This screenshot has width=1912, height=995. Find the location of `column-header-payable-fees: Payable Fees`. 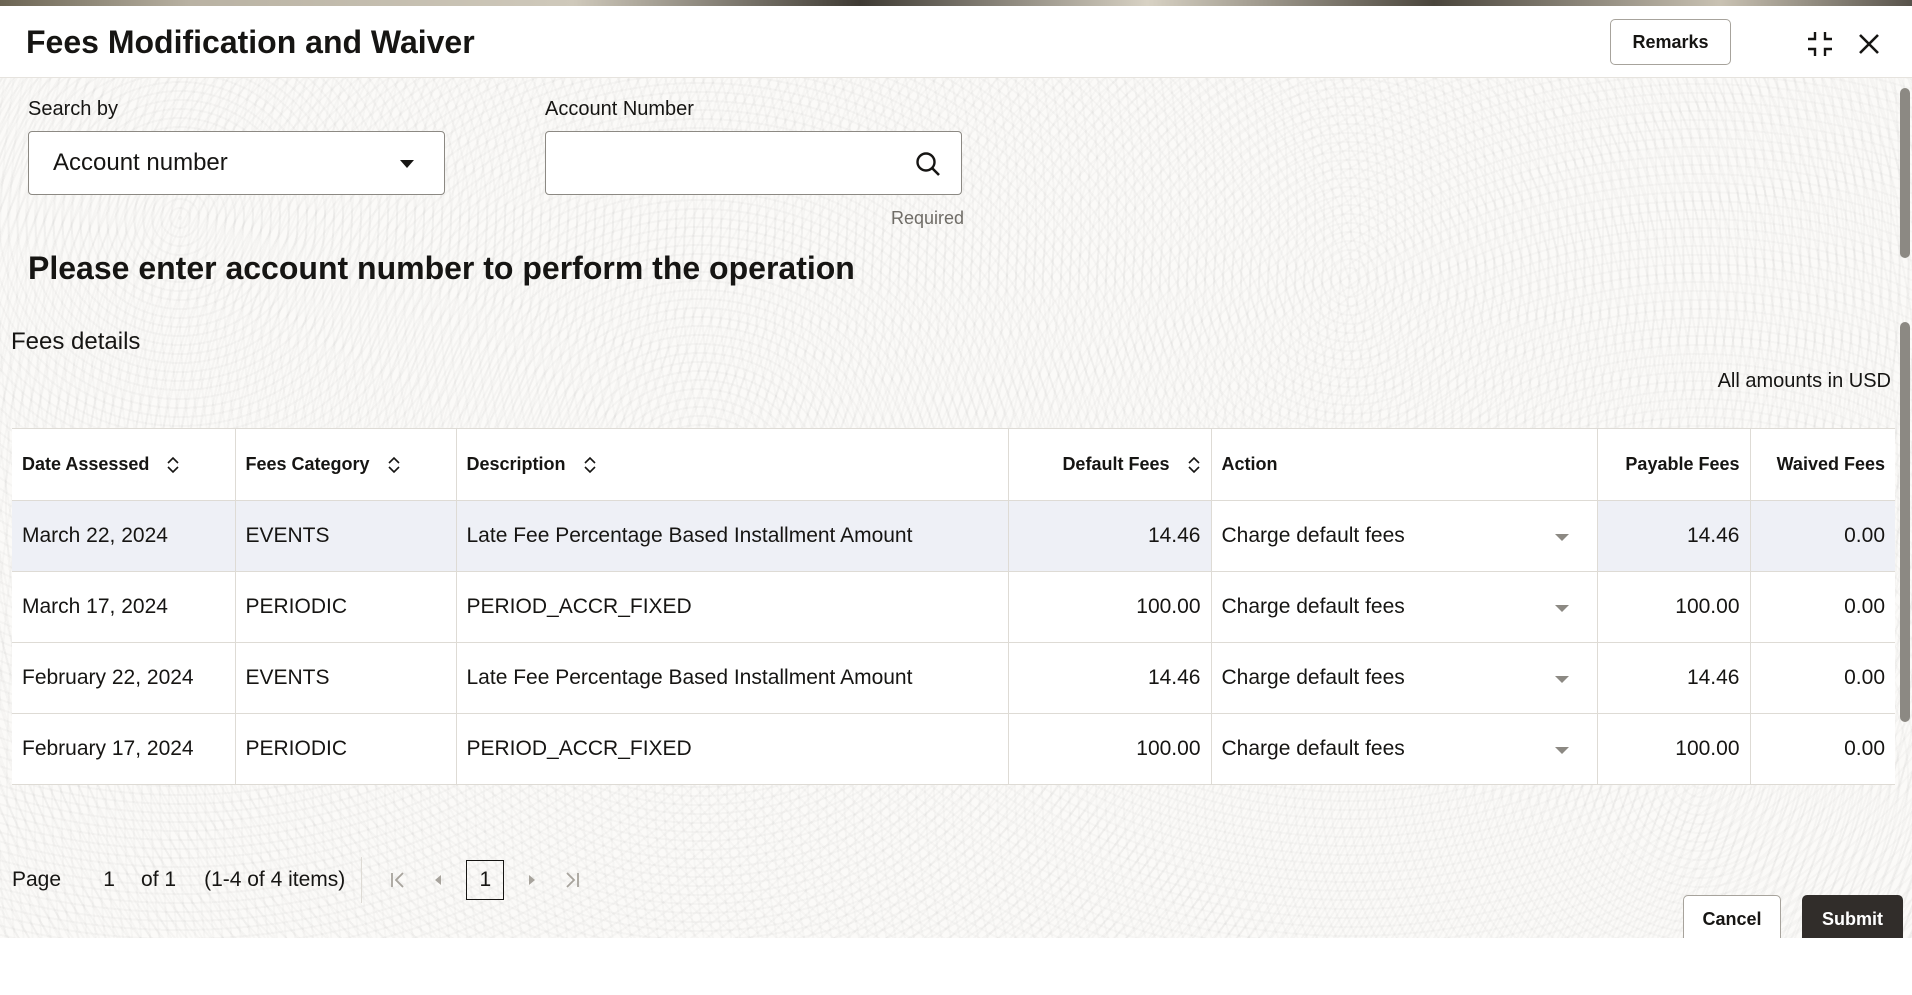

column-header-payable-fees: Payable Fees is located at coordinates (1674, 464).